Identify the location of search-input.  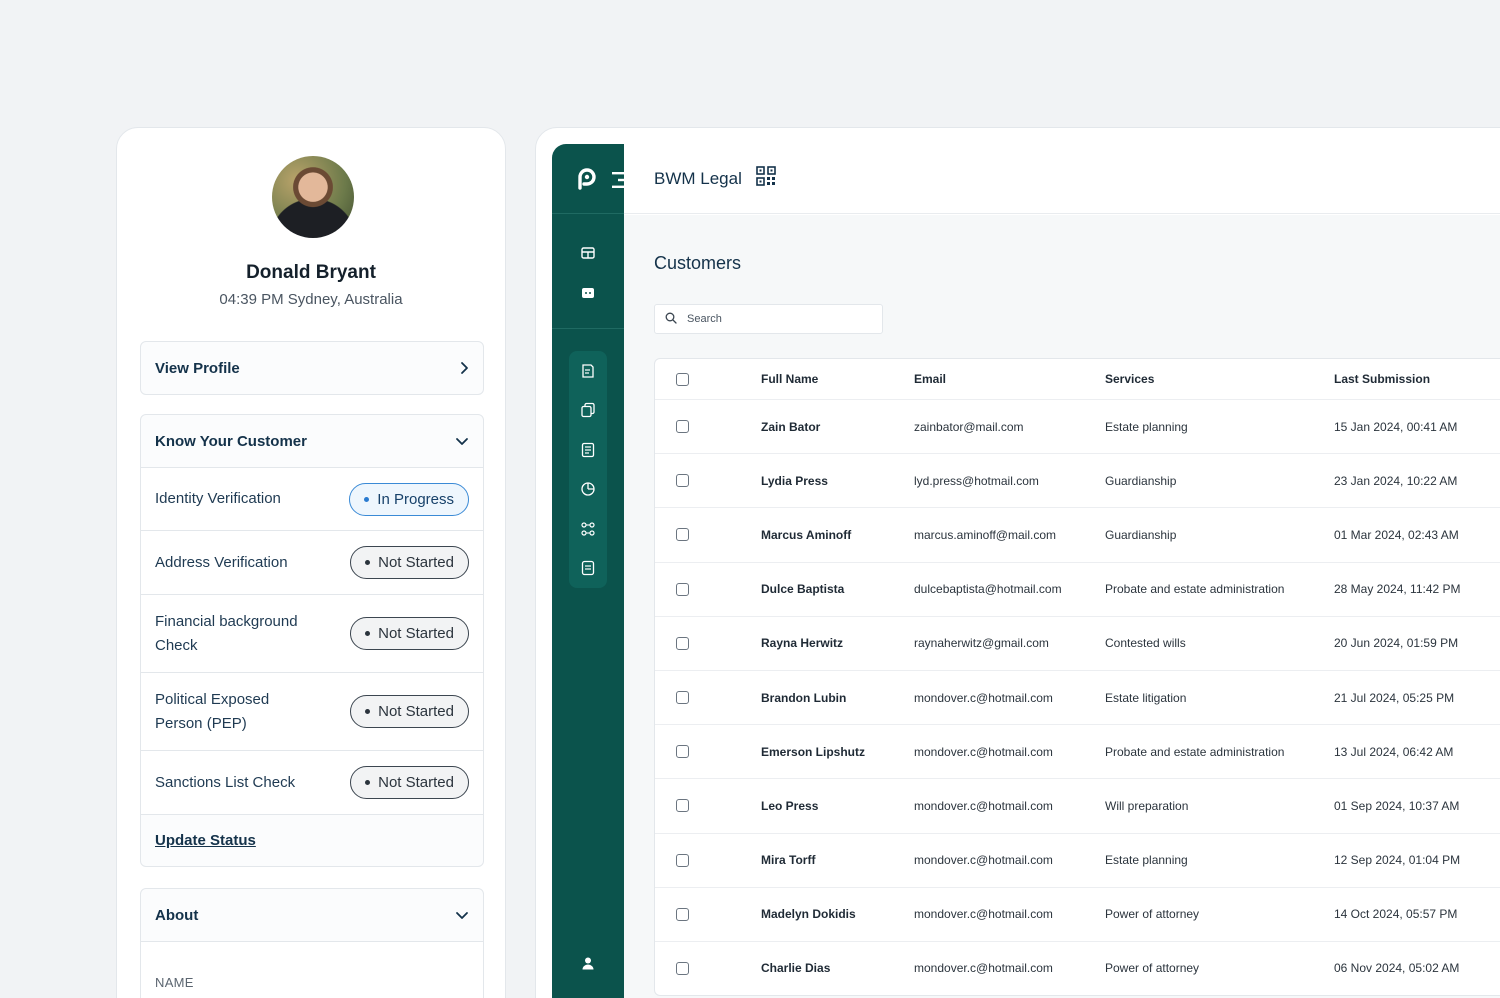
(777, 319).